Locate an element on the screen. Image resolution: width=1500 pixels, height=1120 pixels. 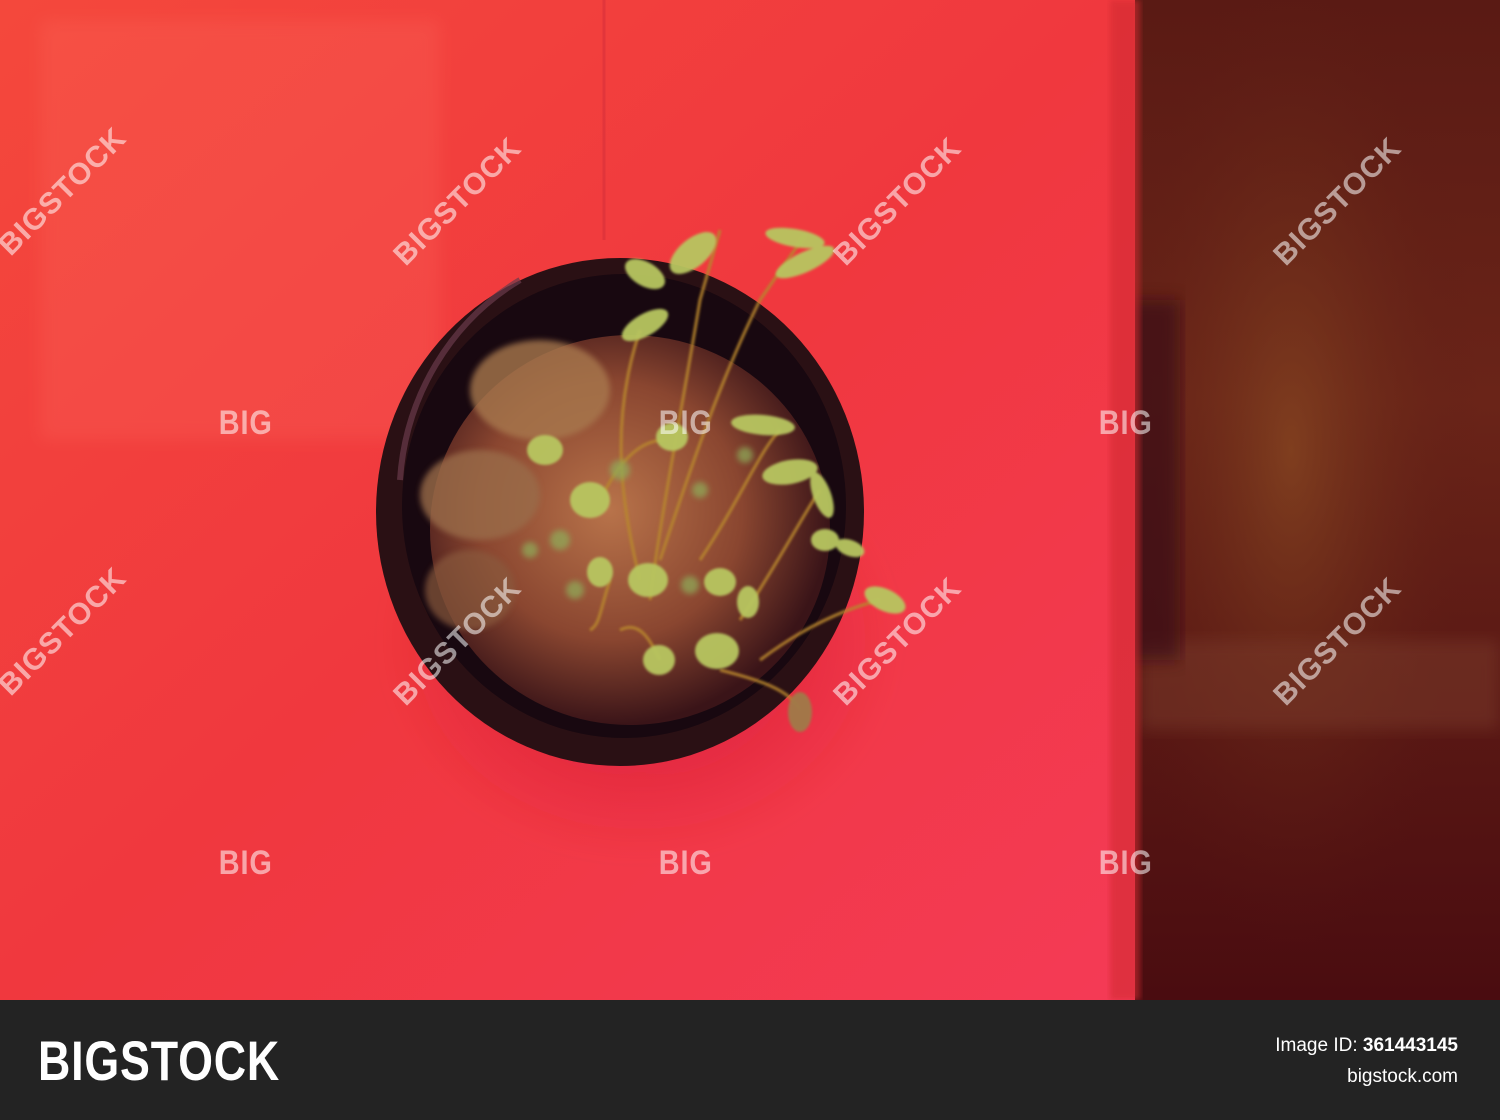
image-id-label: Image ID: is located at coordinates (1319, 1045).